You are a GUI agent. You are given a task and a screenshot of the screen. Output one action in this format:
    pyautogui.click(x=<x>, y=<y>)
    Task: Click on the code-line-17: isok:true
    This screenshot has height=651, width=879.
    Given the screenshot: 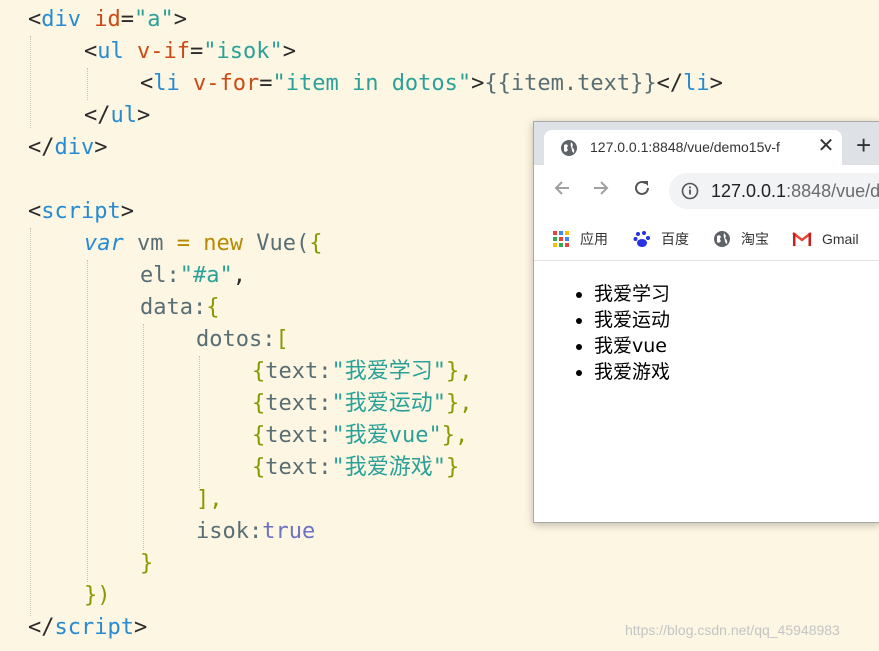 What is the action you would take?
    pyautogui.click(x=256, y=531)
    